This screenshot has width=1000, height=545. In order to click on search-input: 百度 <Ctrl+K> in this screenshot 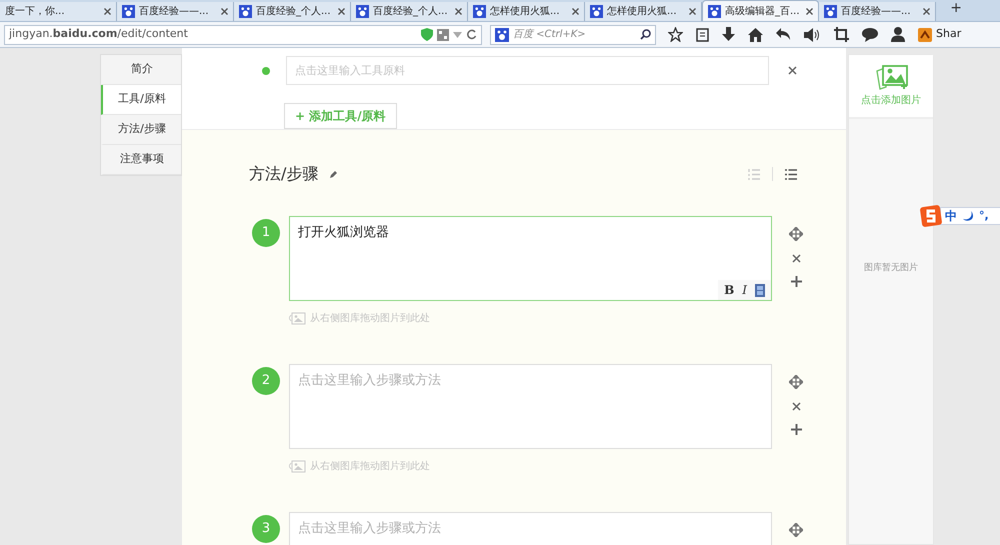, I will do `click(574, 34)`.